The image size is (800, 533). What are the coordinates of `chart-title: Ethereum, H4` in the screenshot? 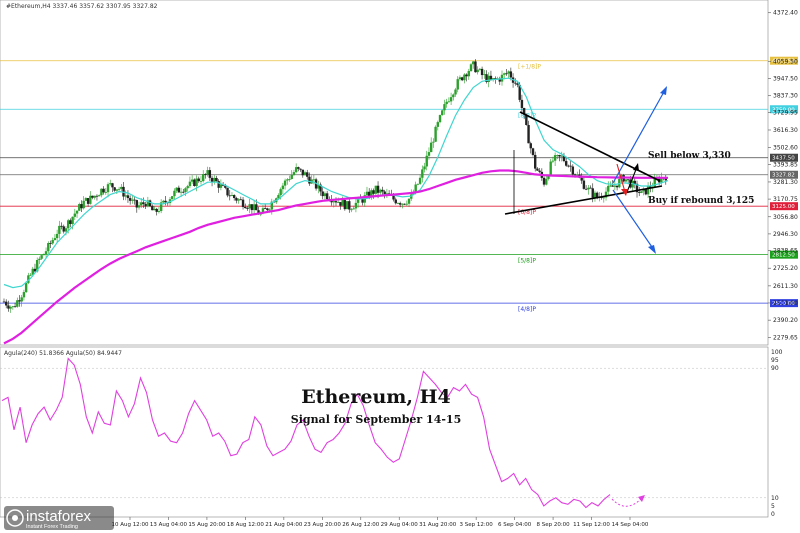 It's located at (376, 397).